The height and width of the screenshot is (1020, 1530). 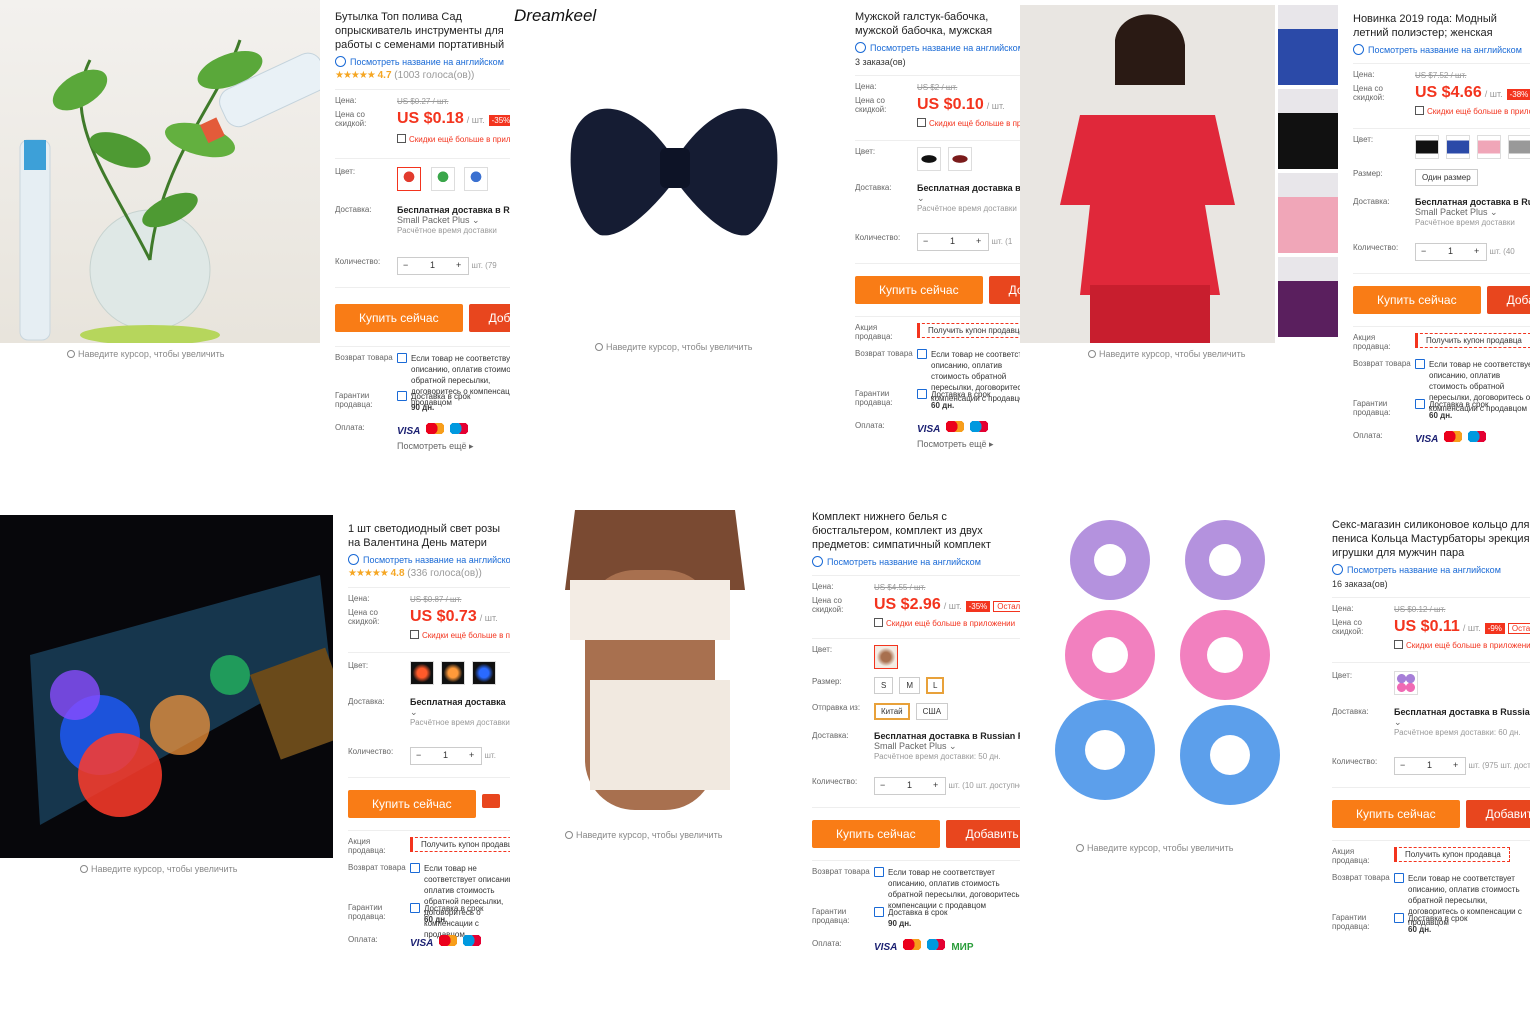 I want to click on zoom-hint: Наведите курсор, чтобы увеличить, so click(x=1154, y=848).